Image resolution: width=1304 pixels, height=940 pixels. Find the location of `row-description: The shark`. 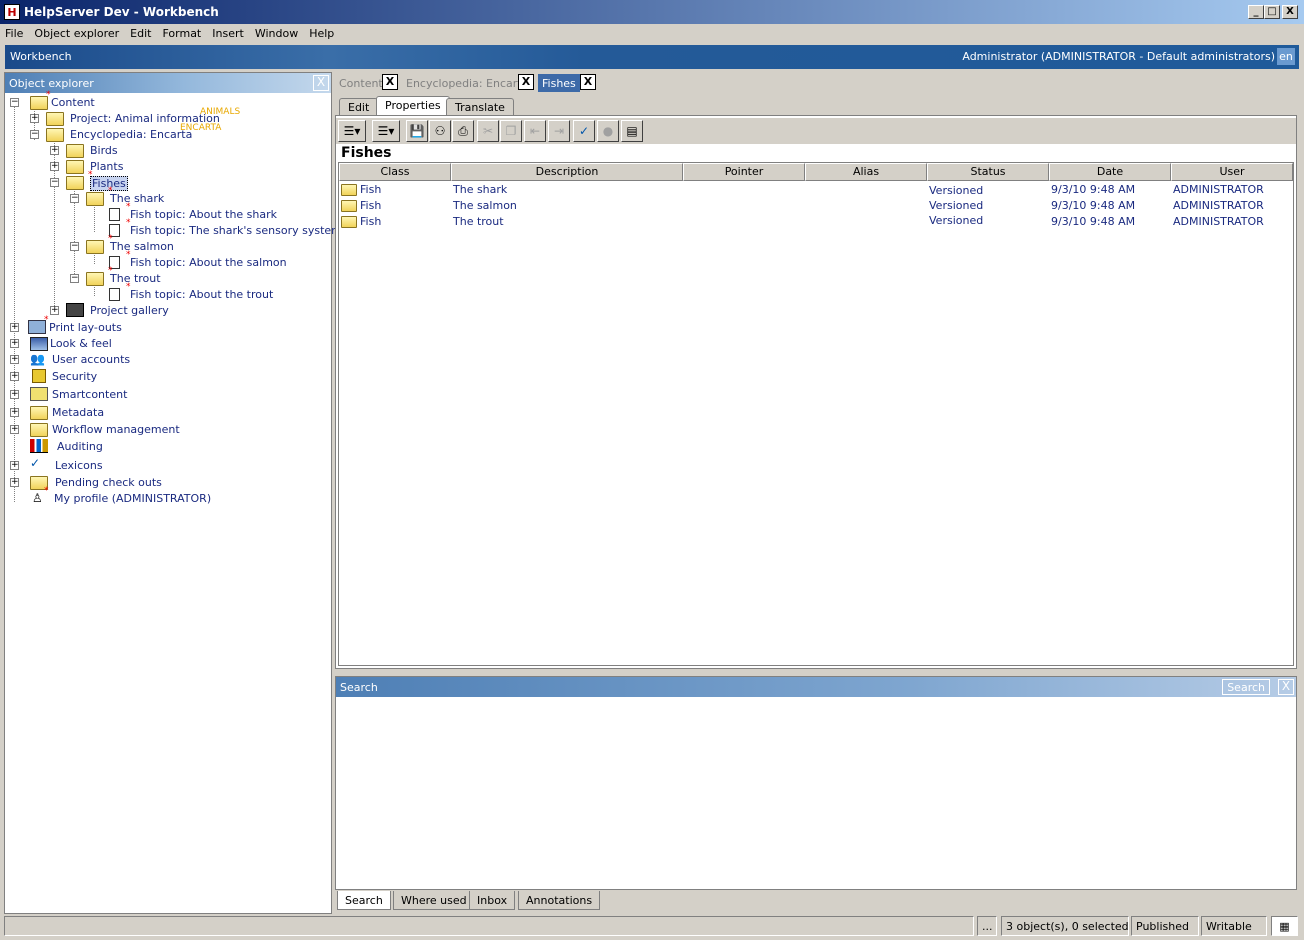

row-description: The shark is located at coordinates (480, 189).